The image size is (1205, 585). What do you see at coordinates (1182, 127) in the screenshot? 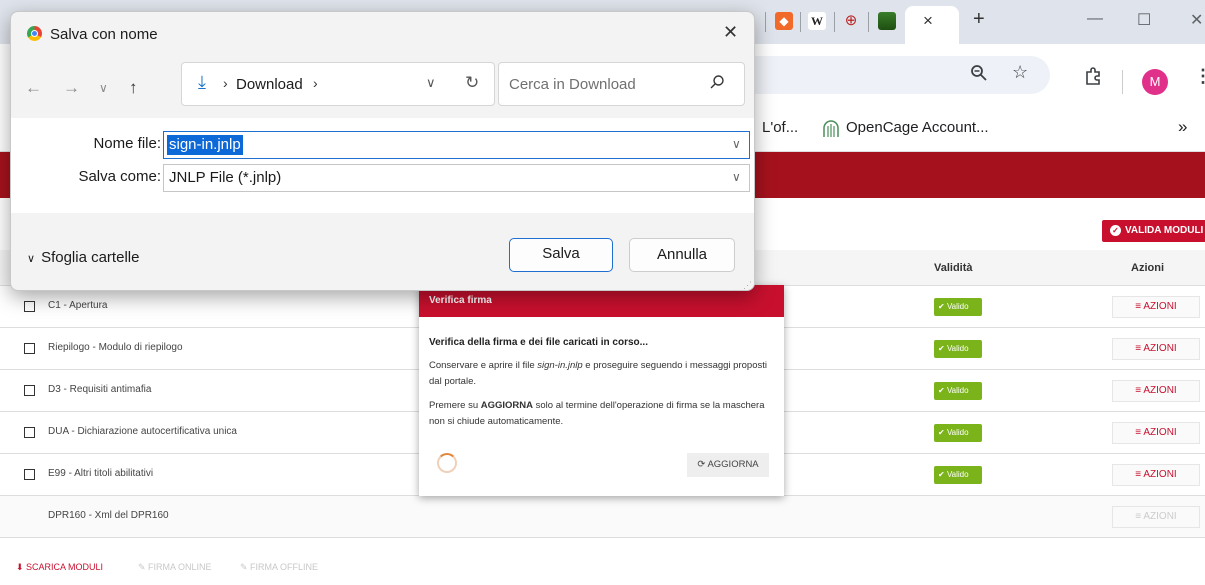
I see `more-bookmarks-icon: »` at bounding box center [1182, 127].